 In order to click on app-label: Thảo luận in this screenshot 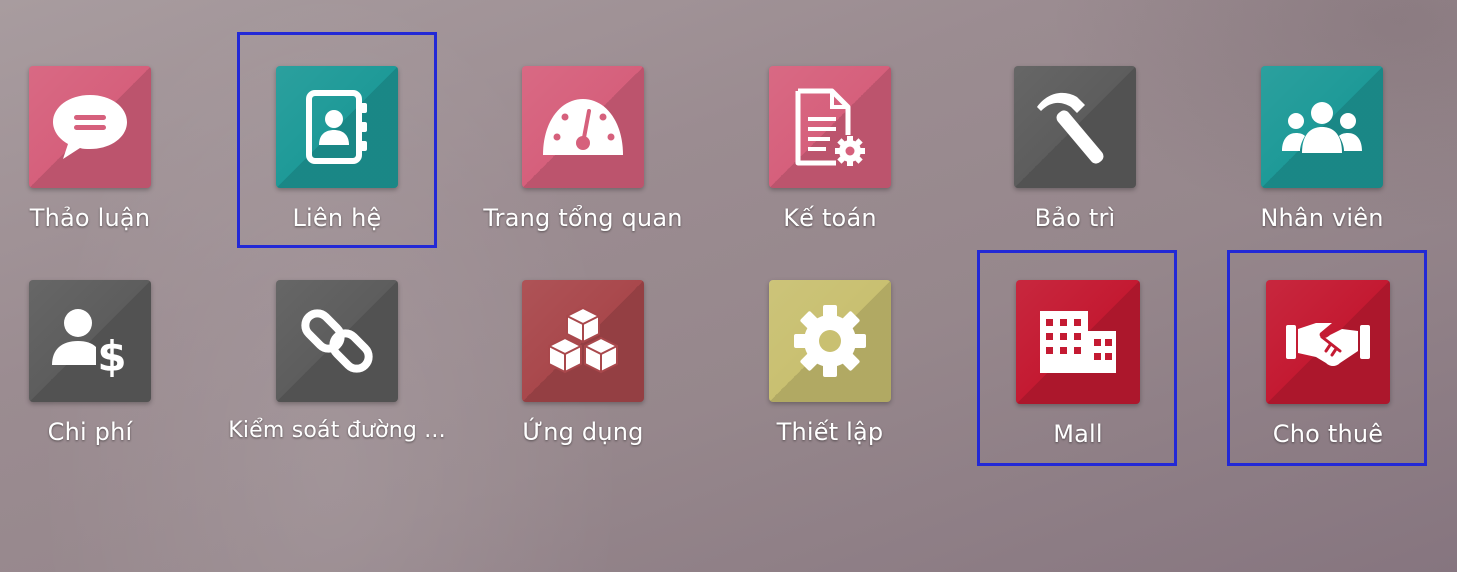, I will do `click(90, 218)`.